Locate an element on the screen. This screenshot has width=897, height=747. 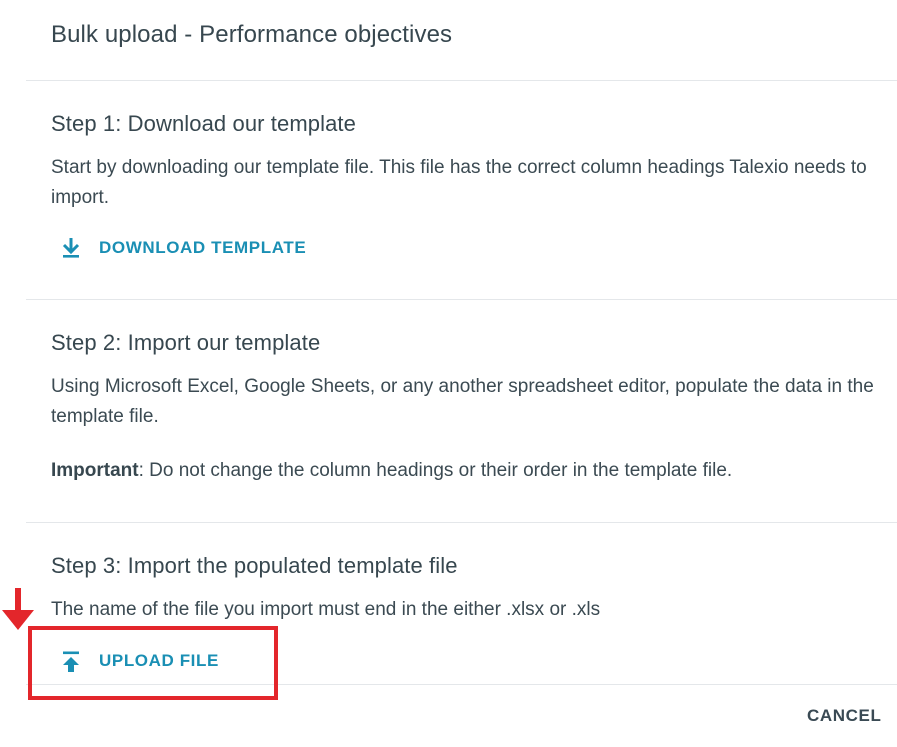
download-template-button: DOWNLOAD TEMPLATE is located at coordinates (183, 248).